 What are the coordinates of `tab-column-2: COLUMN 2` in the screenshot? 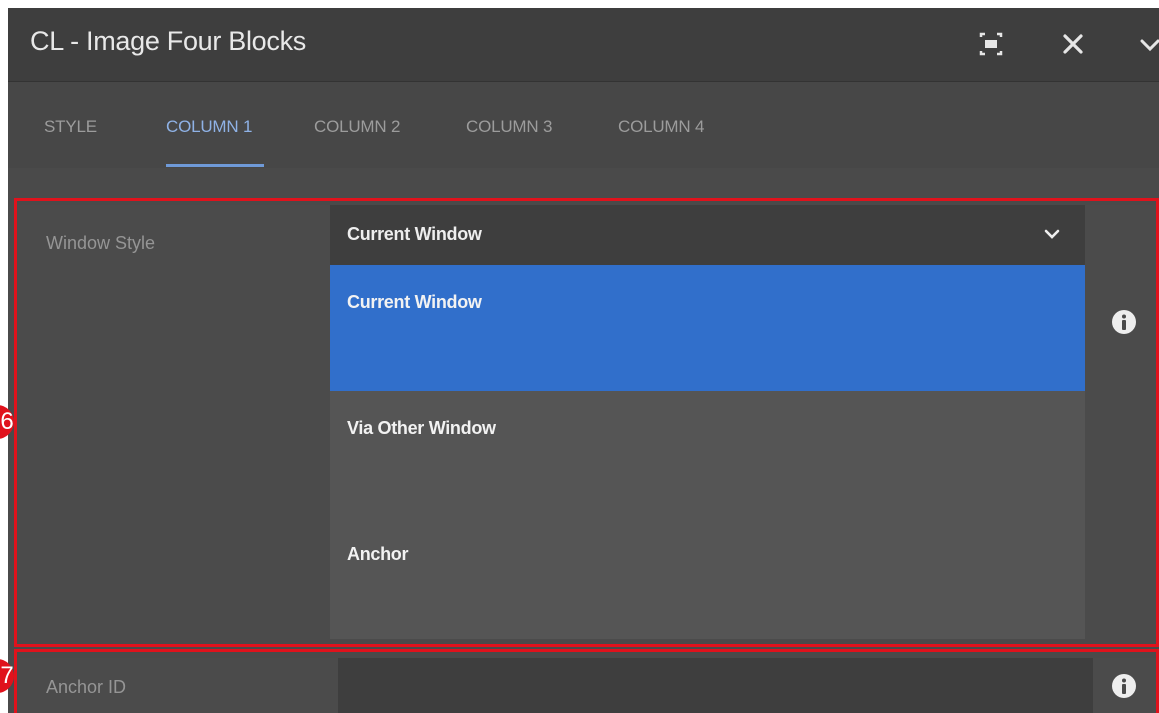 It's located at (357, 127).